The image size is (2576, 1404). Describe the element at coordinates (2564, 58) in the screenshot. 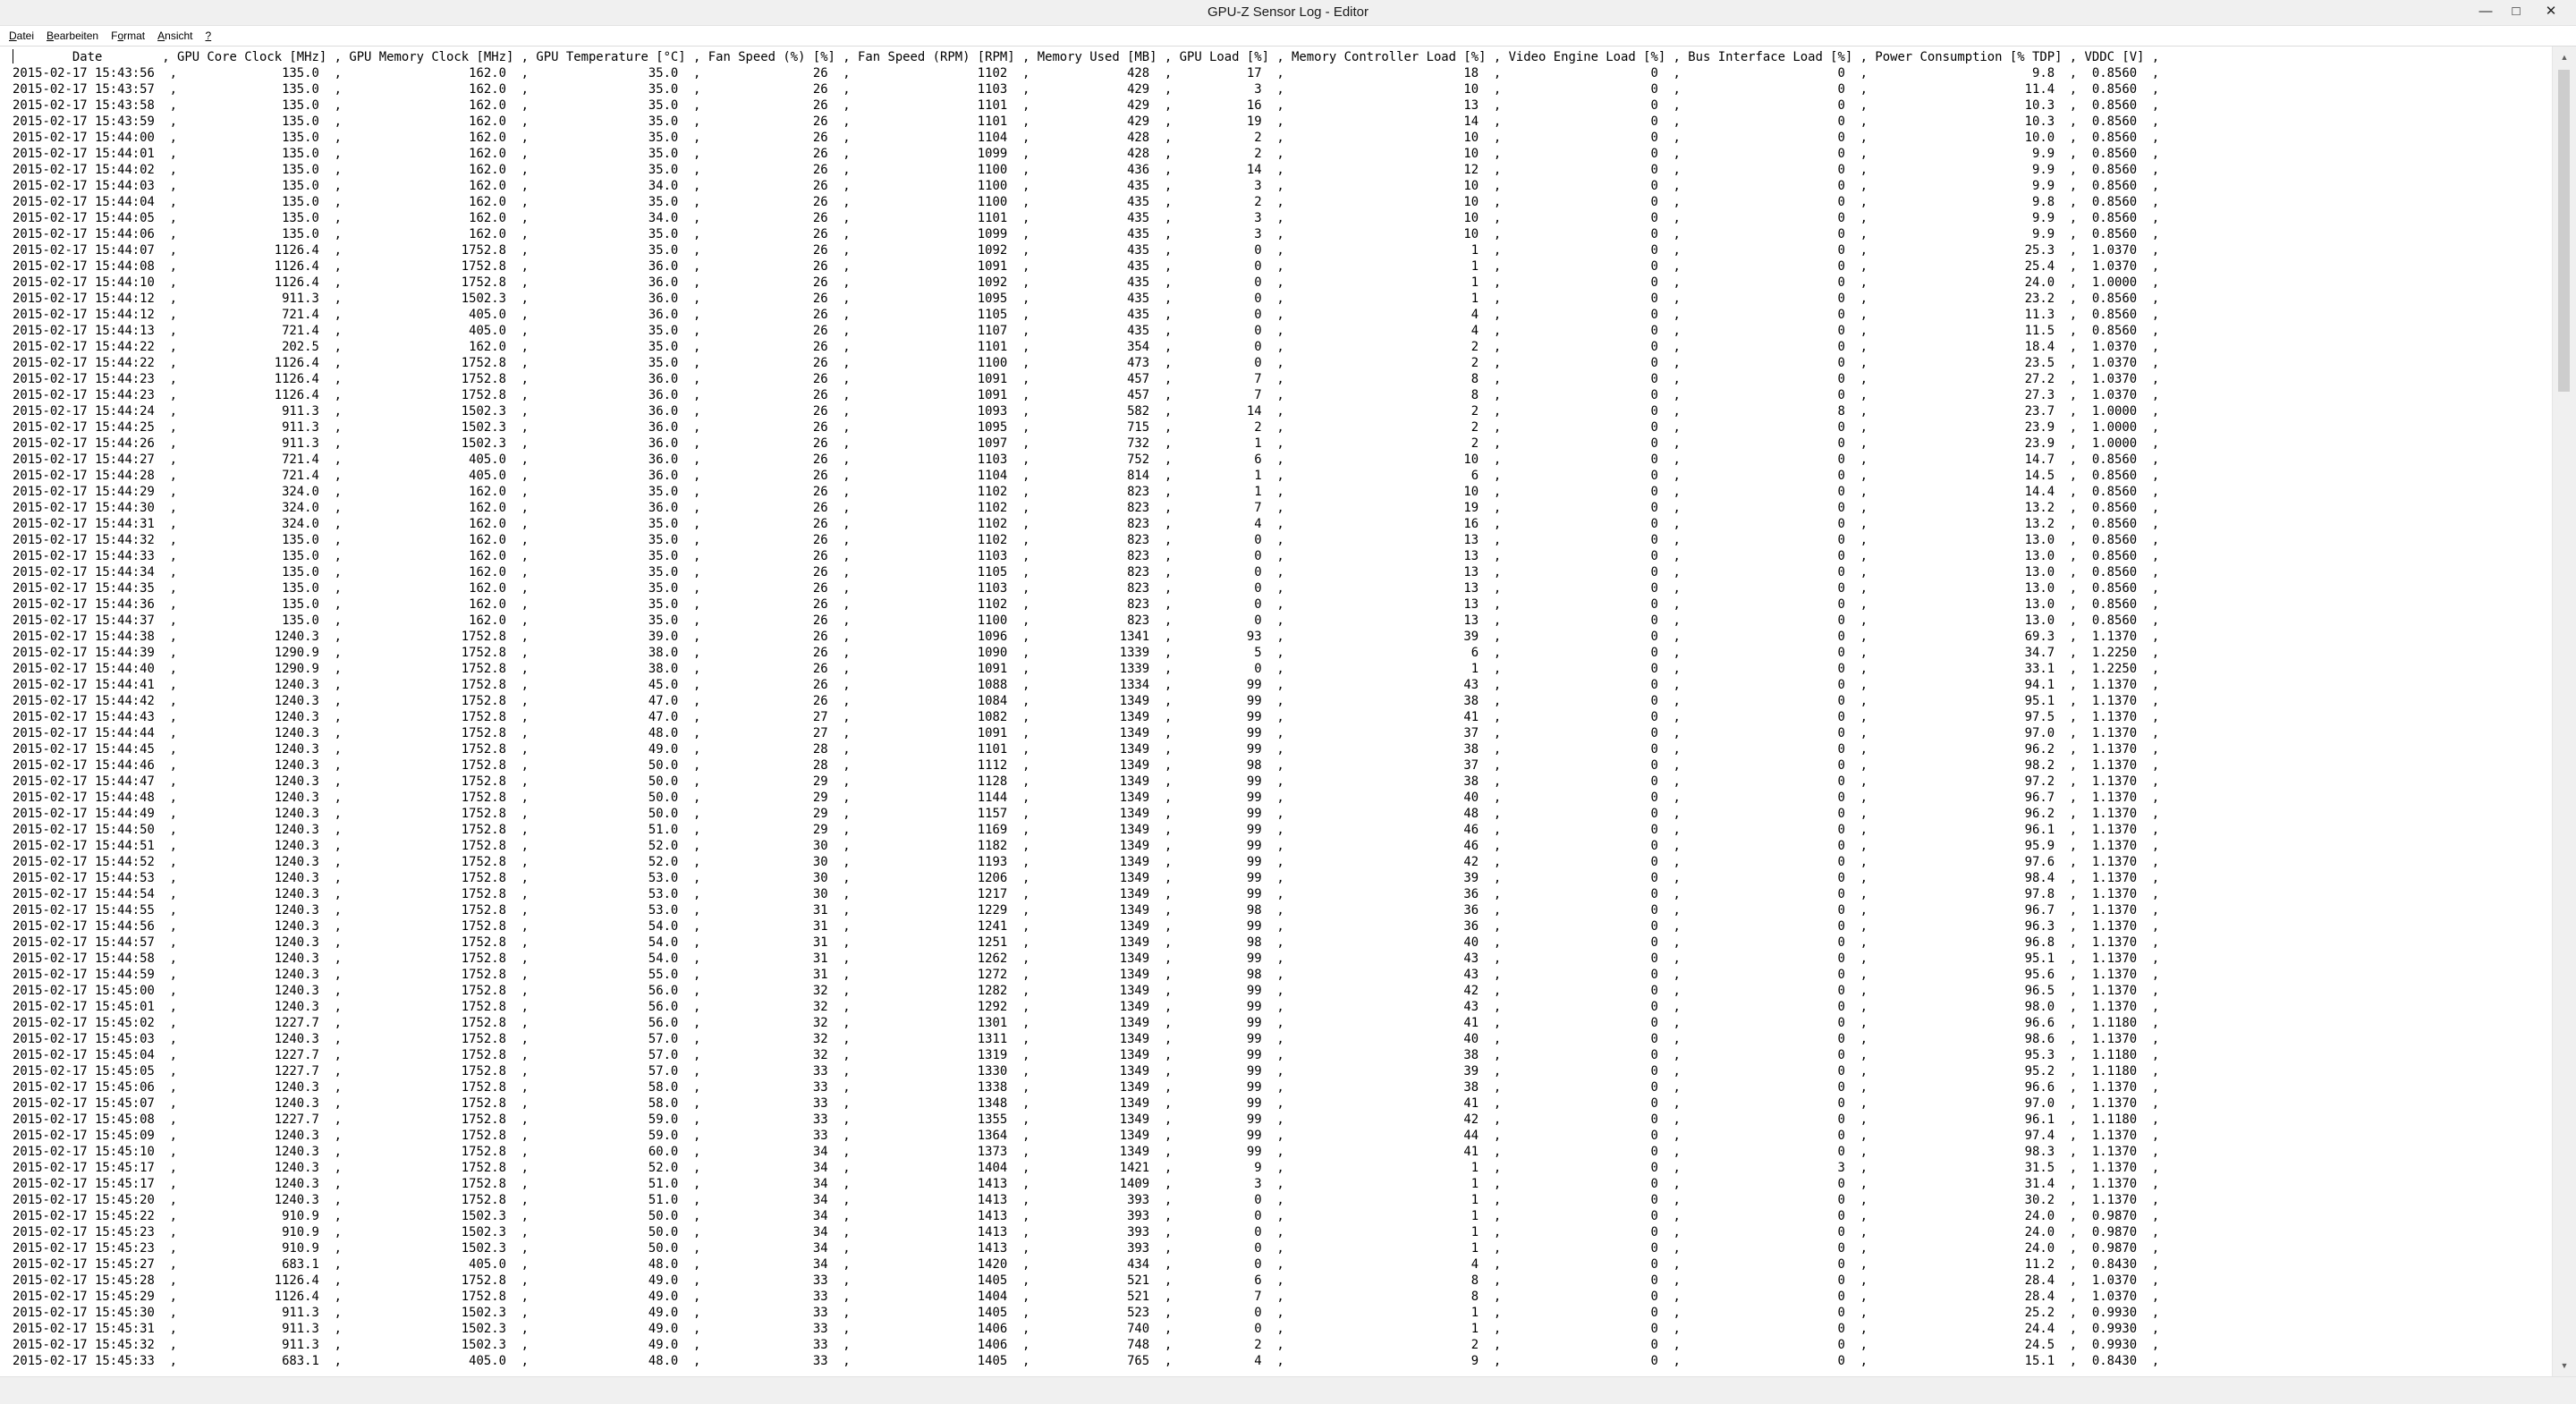

I see `scroll-up-icon: ▲` at that location.